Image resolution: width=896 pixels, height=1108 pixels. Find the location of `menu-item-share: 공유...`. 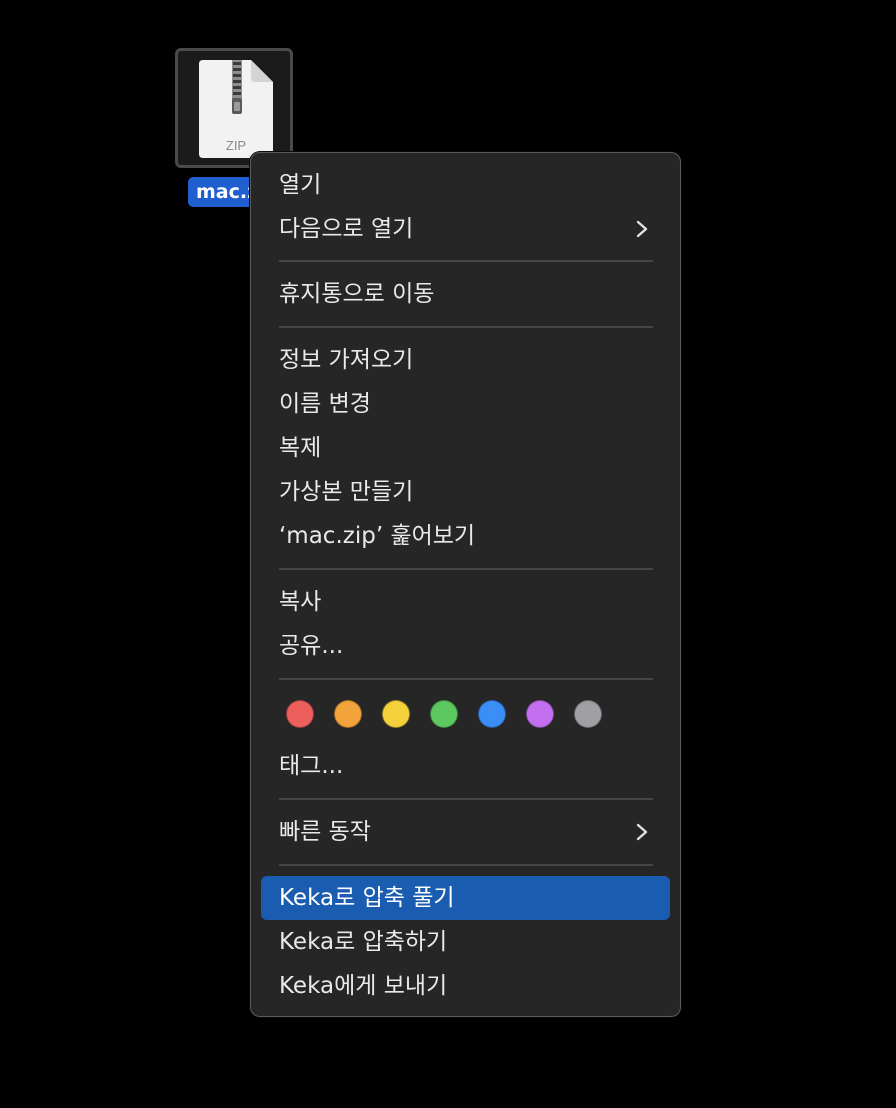

menu-item-share: 공유... is located at coordinates (465, 646).